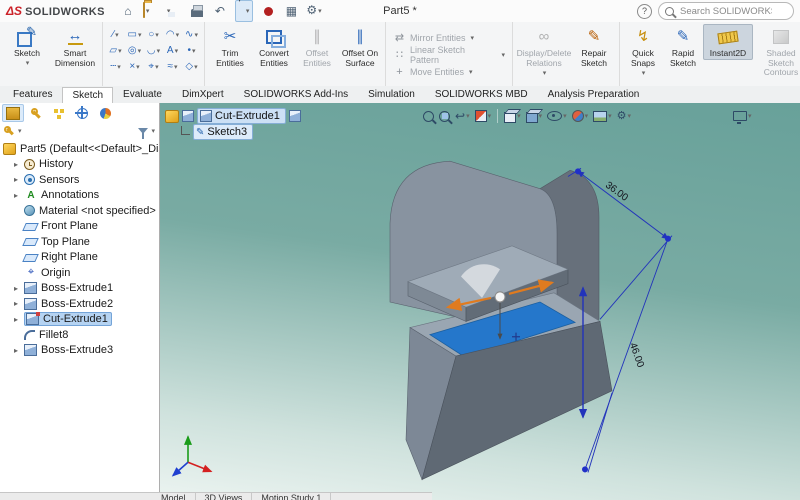  I want to click on smart-dimension-button: ↔ Smart Dimension, so click(75, 46).